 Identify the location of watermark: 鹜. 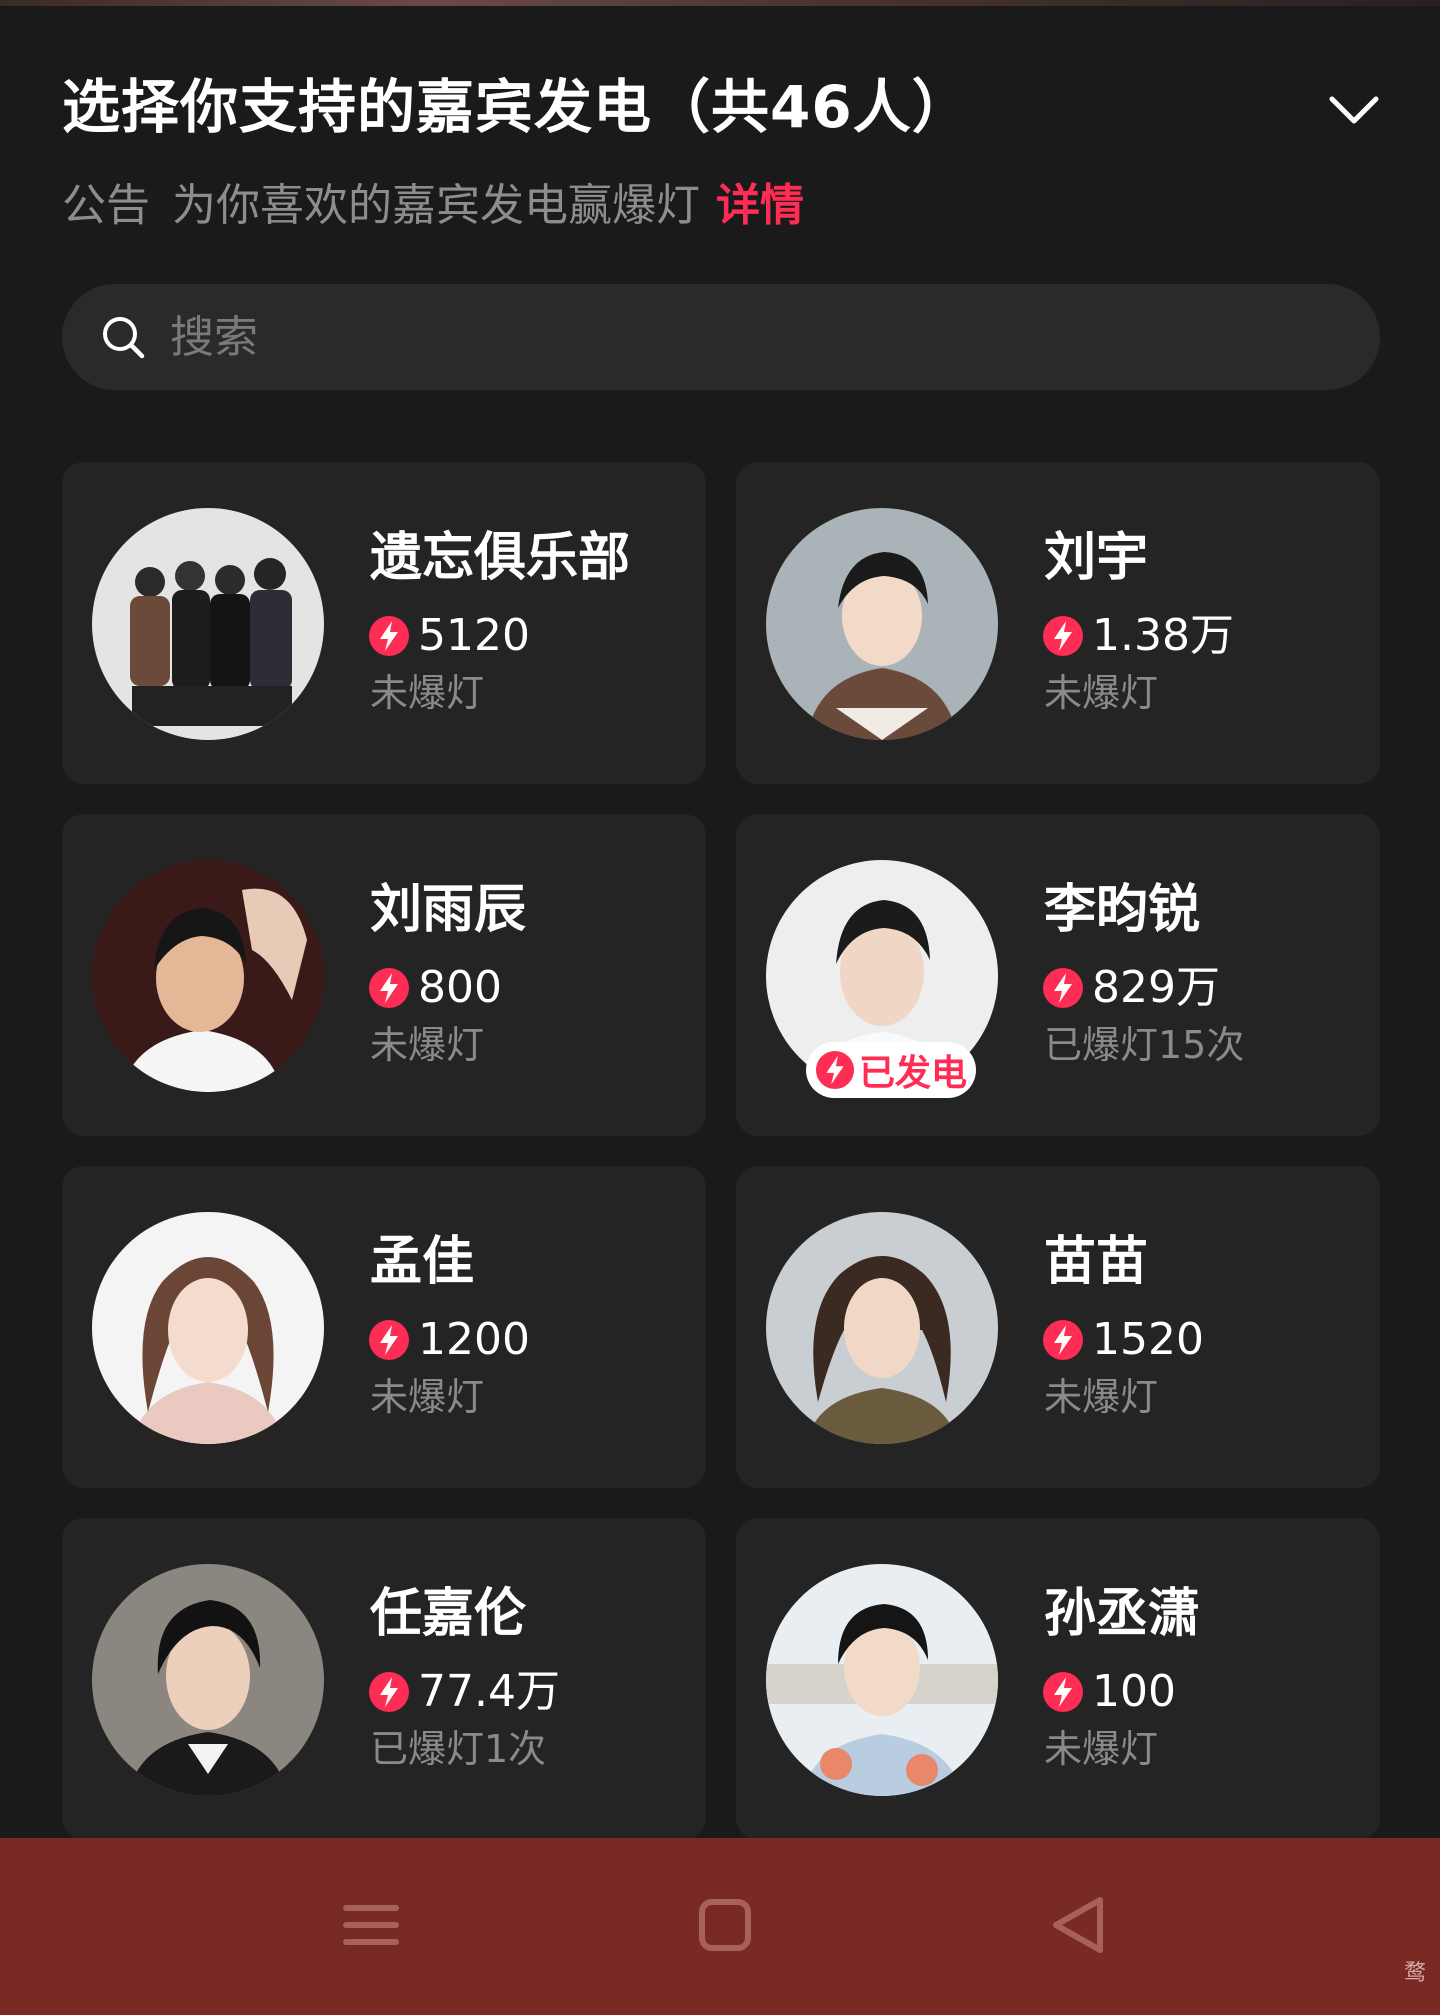
(1414, 1973).